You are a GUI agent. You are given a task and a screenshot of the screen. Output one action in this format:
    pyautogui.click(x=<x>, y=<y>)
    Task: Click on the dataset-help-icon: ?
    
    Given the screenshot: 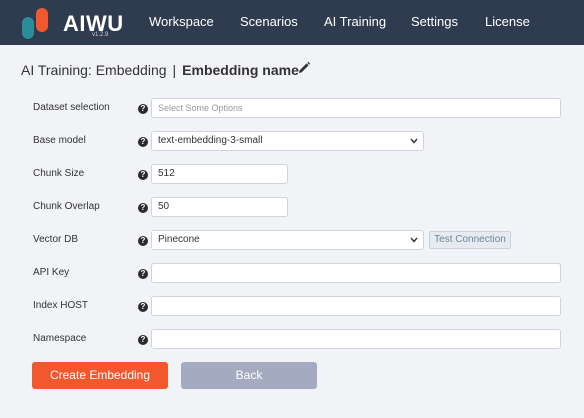 What is the action you would take?
    pyautogui.click(x=143, y=109)
    